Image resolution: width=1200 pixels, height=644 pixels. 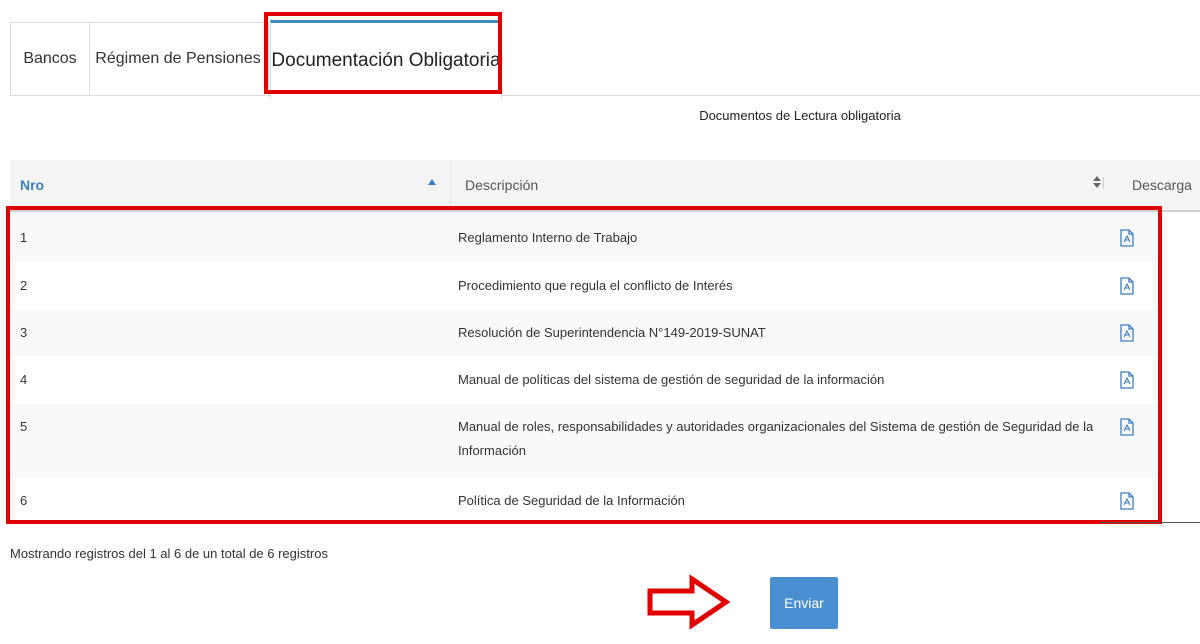 What do you see at coordinates (386, 59) in the screenshot?
I see `tab-documentacion-obligatoria: Documentación Obligatoria` at bounding box center [386, 59].